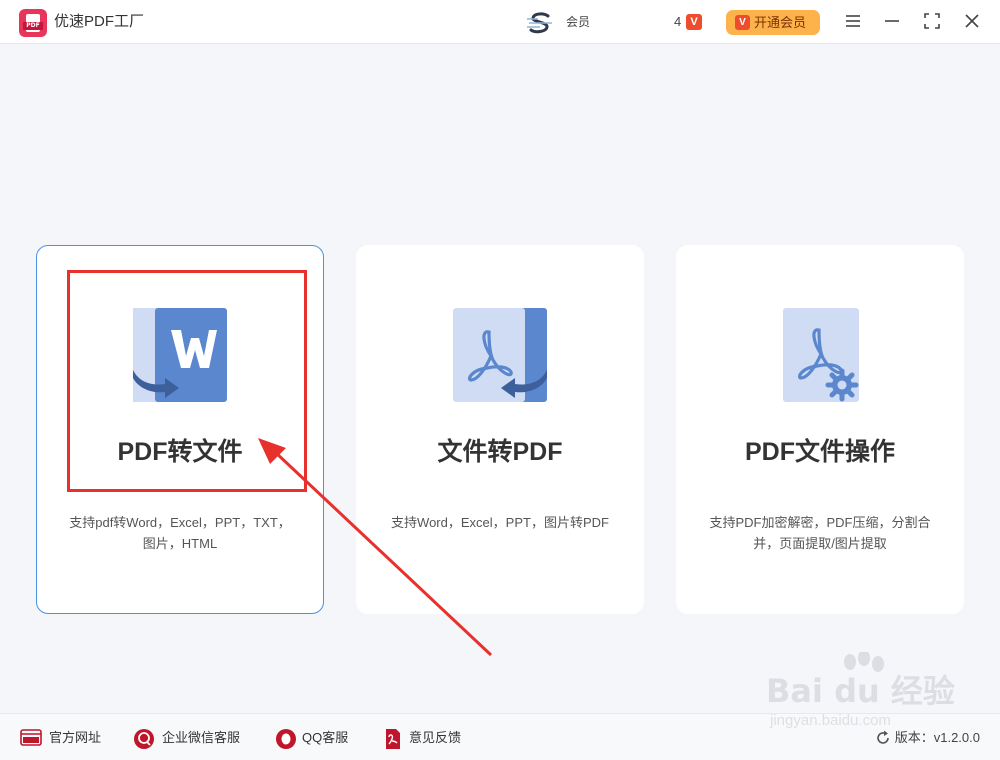 The width and height of the screenshot is (1000, 760). I want to click on version-info: 版本：v1.2.0.0, so click(927, 738).